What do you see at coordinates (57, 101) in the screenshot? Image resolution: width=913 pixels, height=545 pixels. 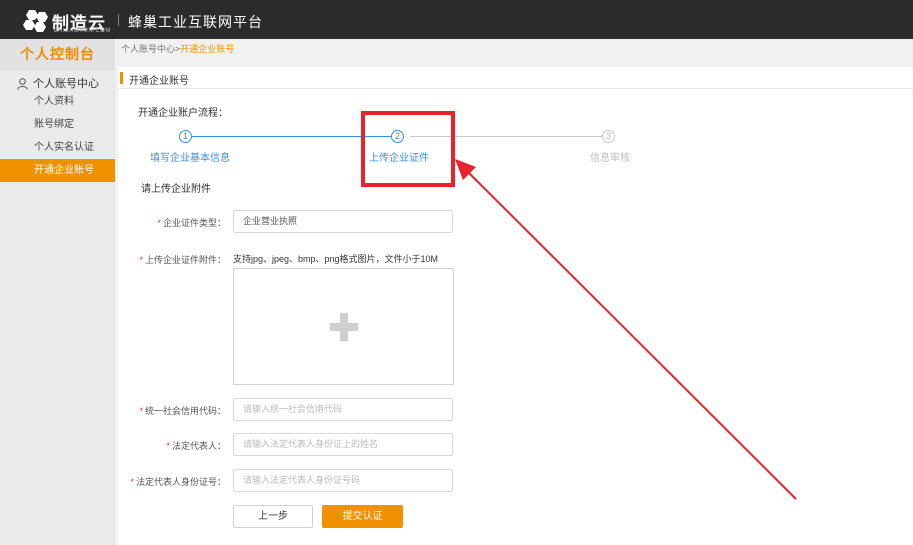 I see `sidebar-item-profile: 个人资料` at bounding box center [57, 101].